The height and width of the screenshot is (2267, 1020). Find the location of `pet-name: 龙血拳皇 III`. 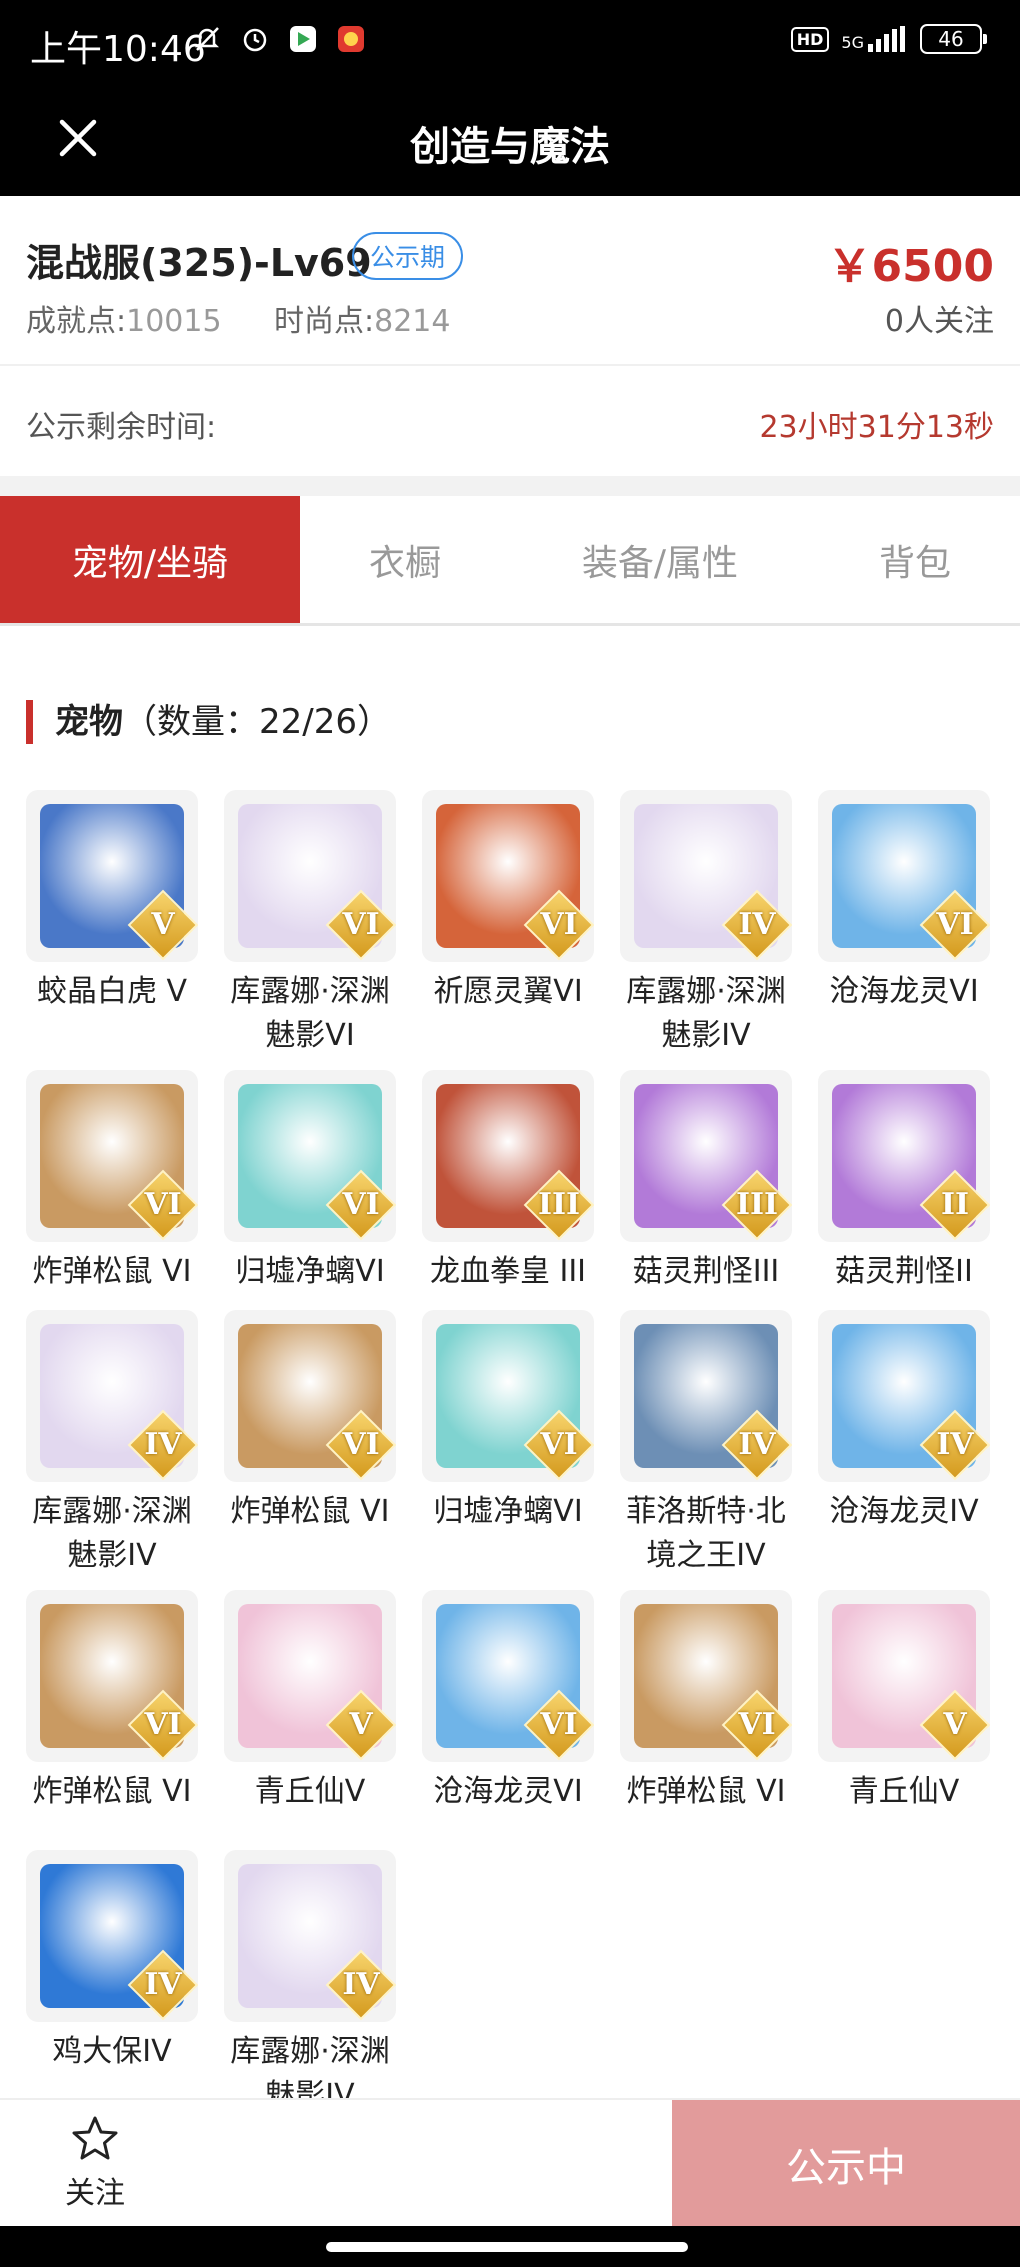

pet-name: 龙血拳皇 III is located at coordinates (508, 1271).